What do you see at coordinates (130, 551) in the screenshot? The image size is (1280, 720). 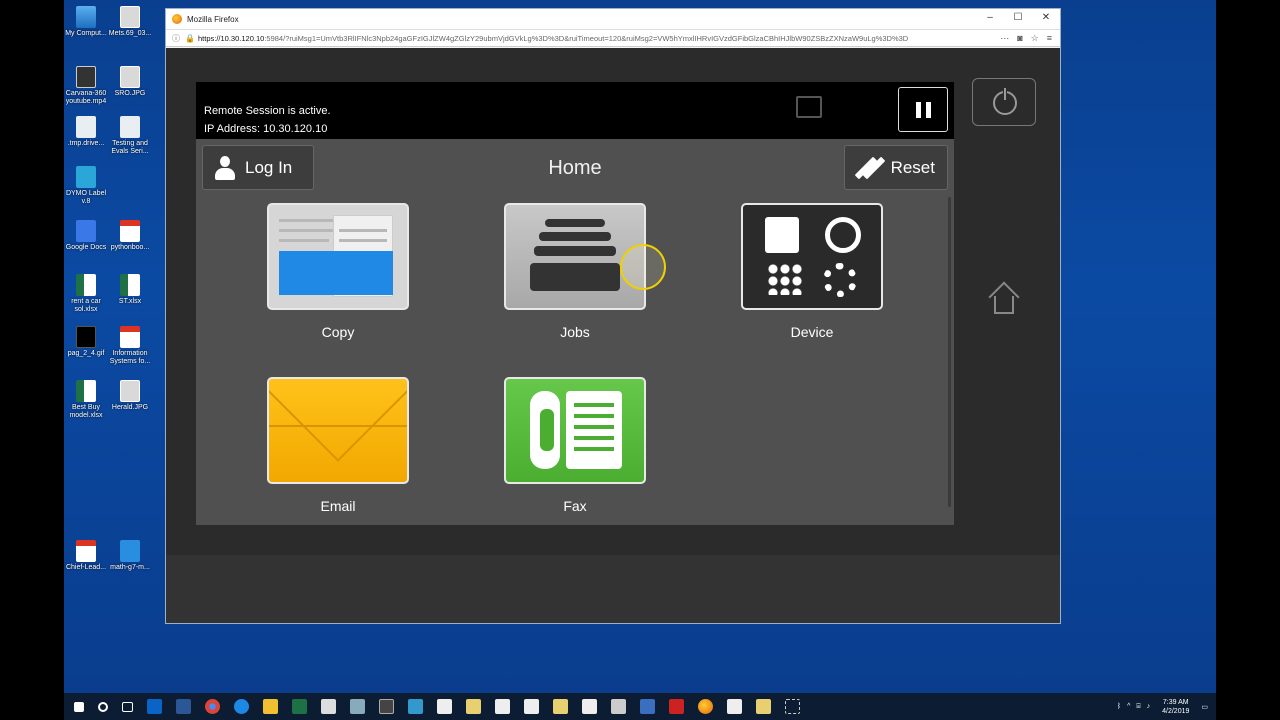 I see `internet-explorer-icon` at bounding box center [130, 551].